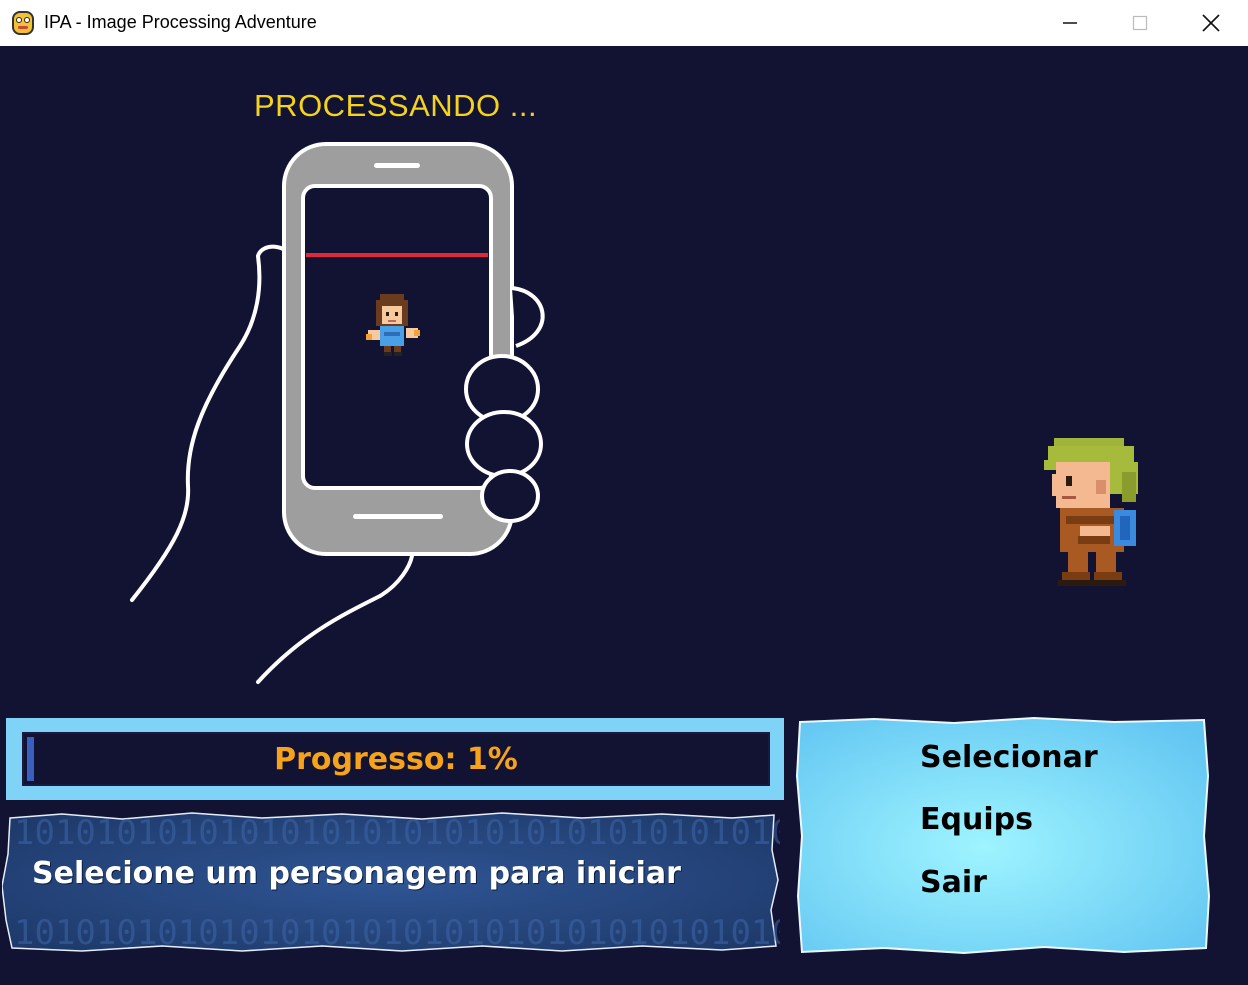  What do you see at coordinates (356, 873) in the screenshot?
I see `message-text: Selecione um personagem para iniciar` at bounding box center [356, 873].